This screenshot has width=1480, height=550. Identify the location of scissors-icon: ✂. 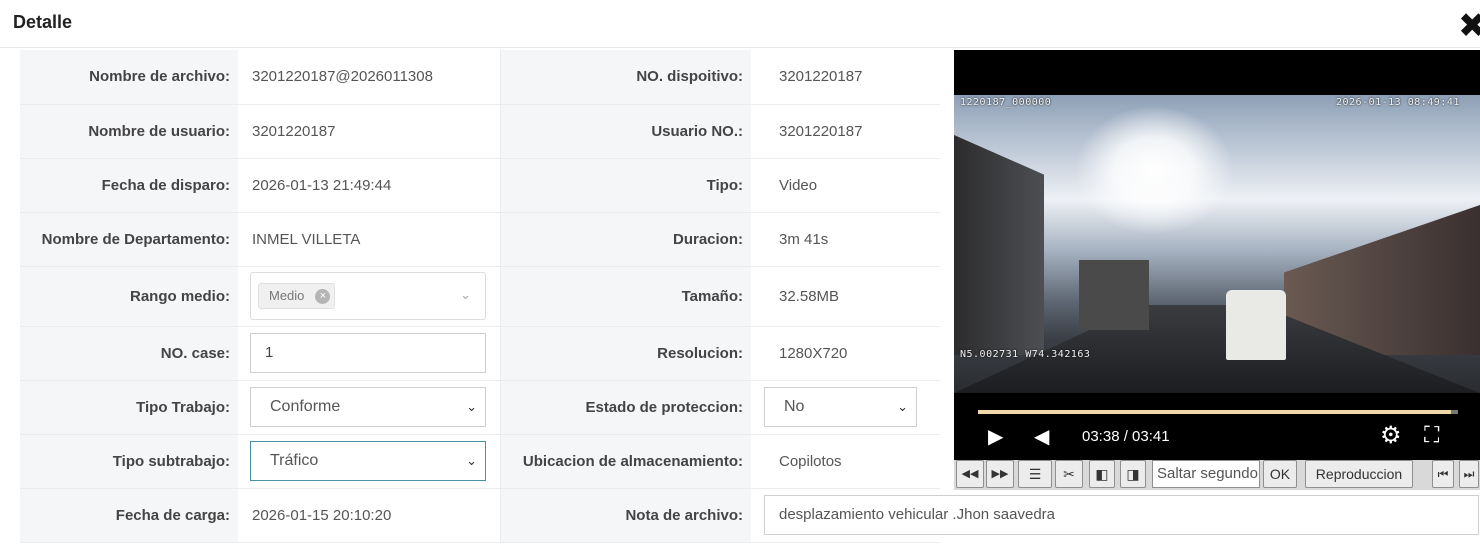
(1069, 474).